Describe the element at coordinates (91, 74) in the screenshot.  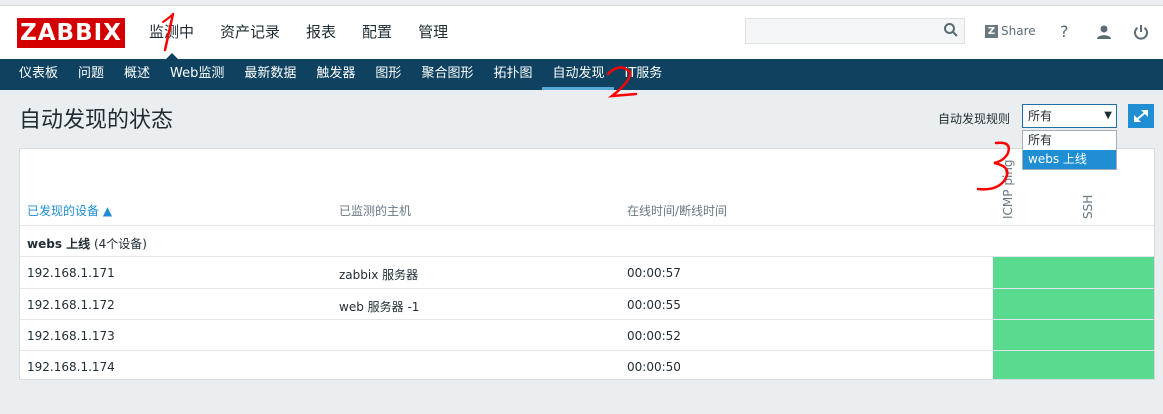
I see `submenu-problems: 问题` at that location.